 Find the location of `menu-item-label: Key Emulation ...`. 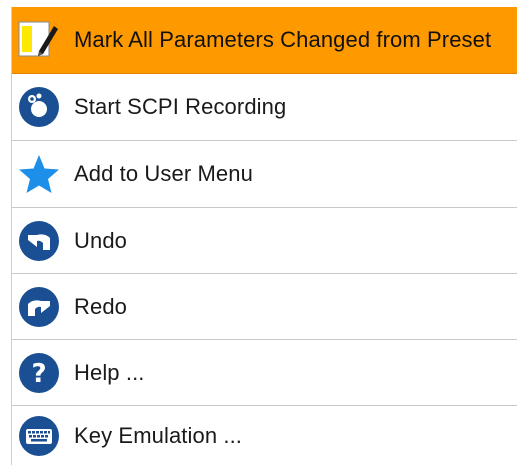

menu-item-label: Key Emulation ... is located at coordinates (158, 435).